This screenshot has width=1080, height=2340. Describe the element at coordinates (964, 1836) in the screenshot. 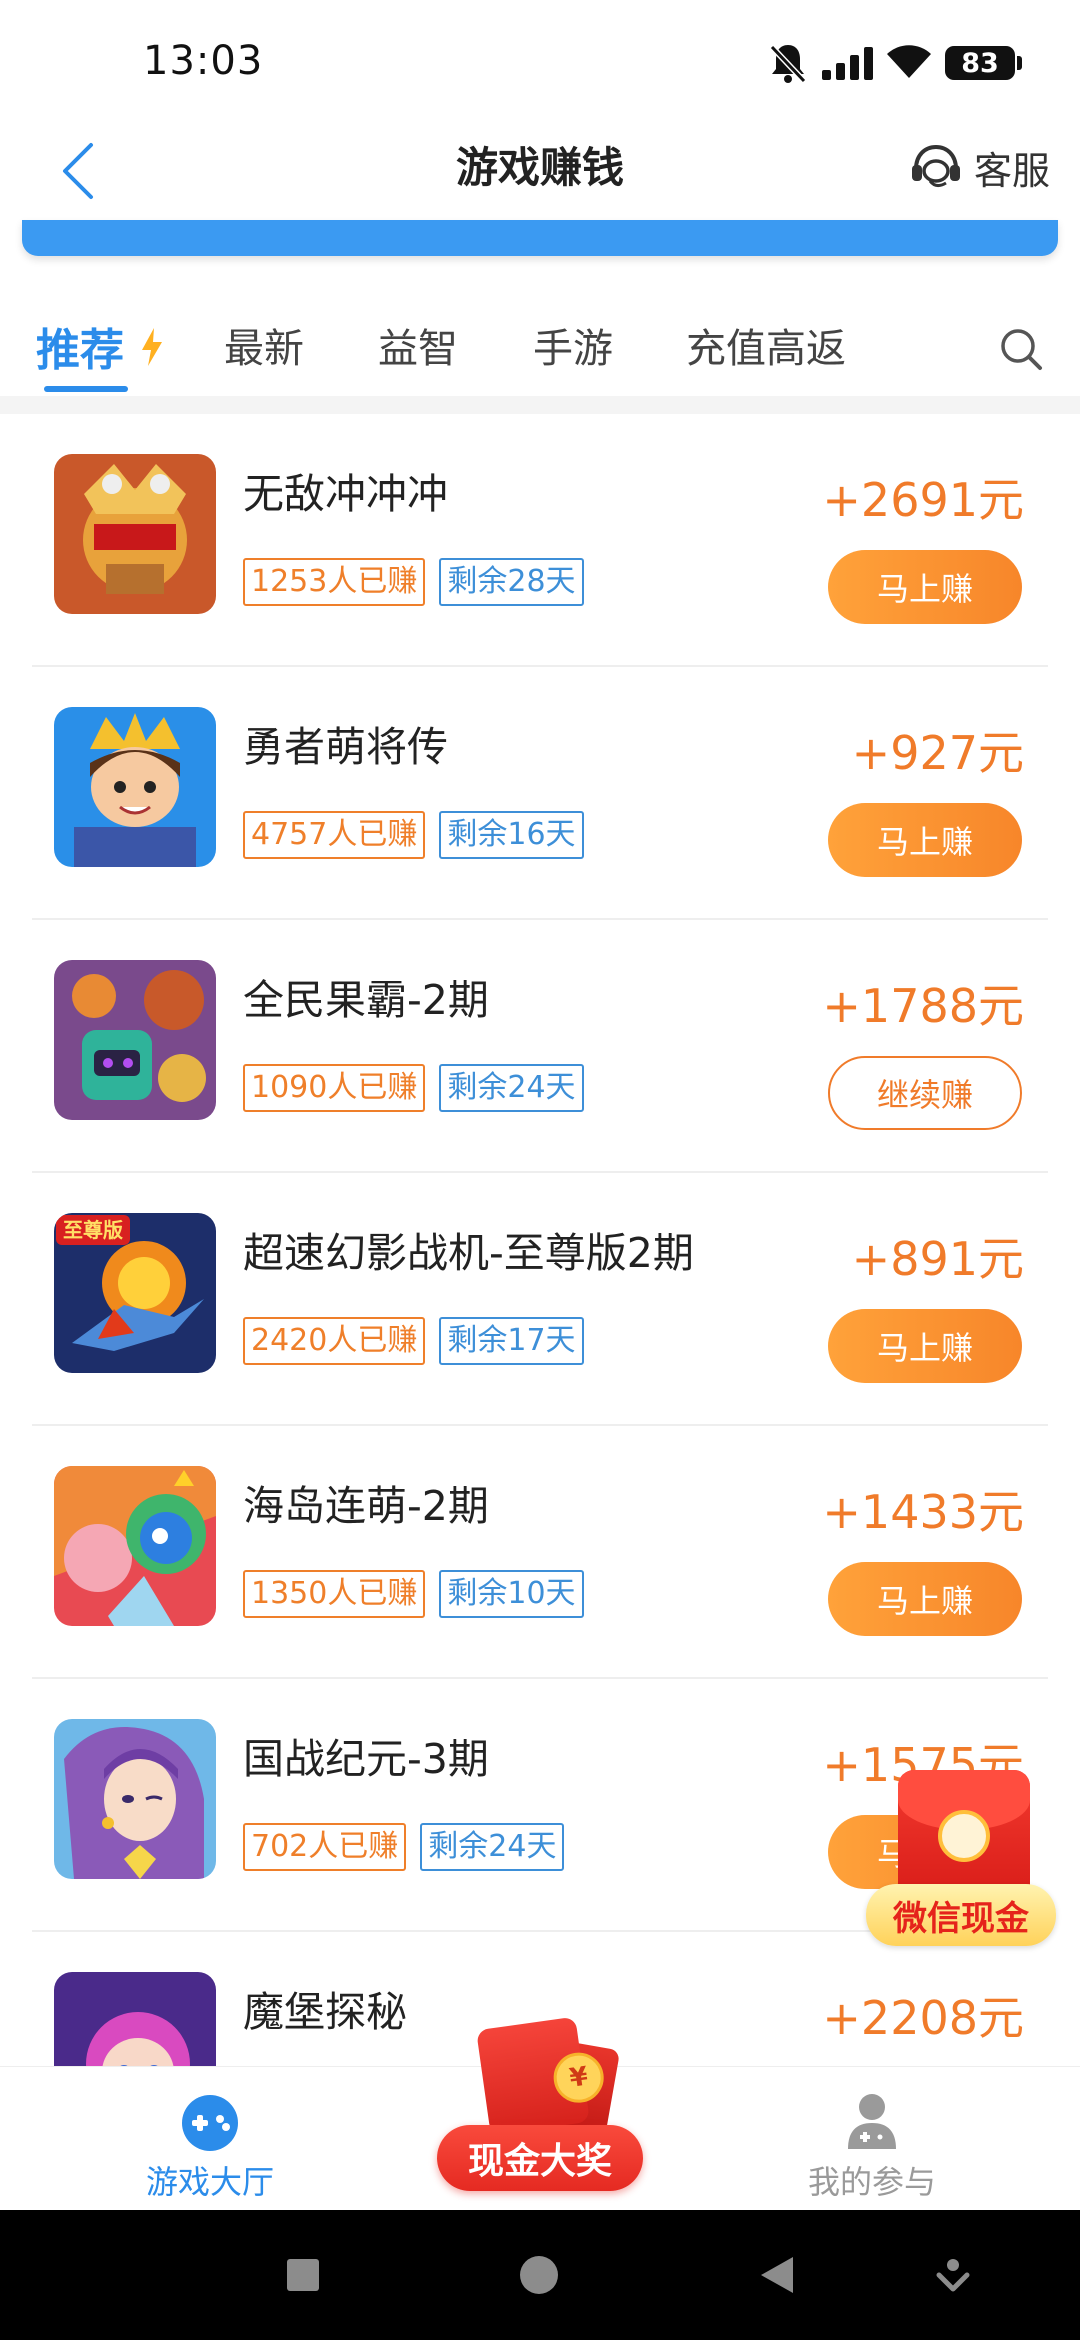

I see `red-envelope-icon` at that location.